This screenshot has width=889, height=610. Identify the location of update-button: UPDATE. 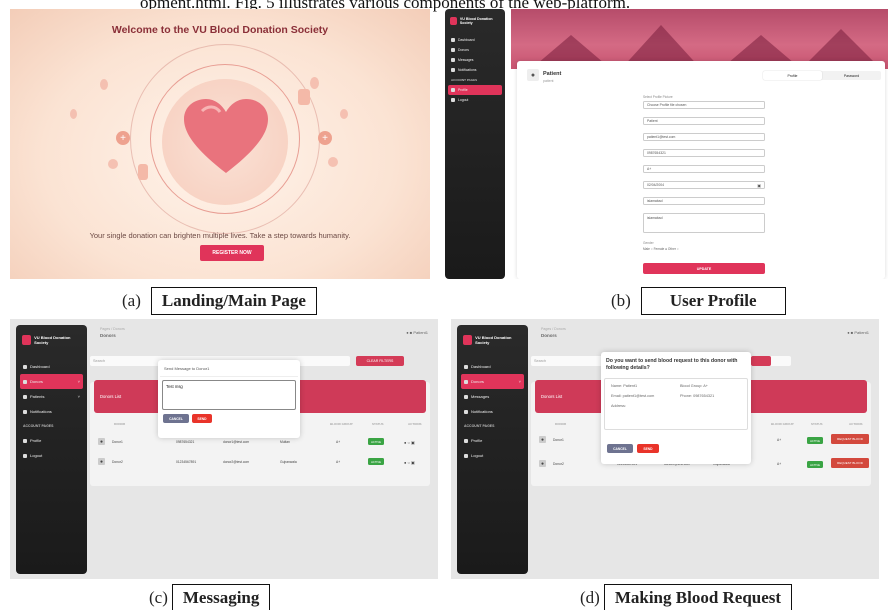
(704, 268).